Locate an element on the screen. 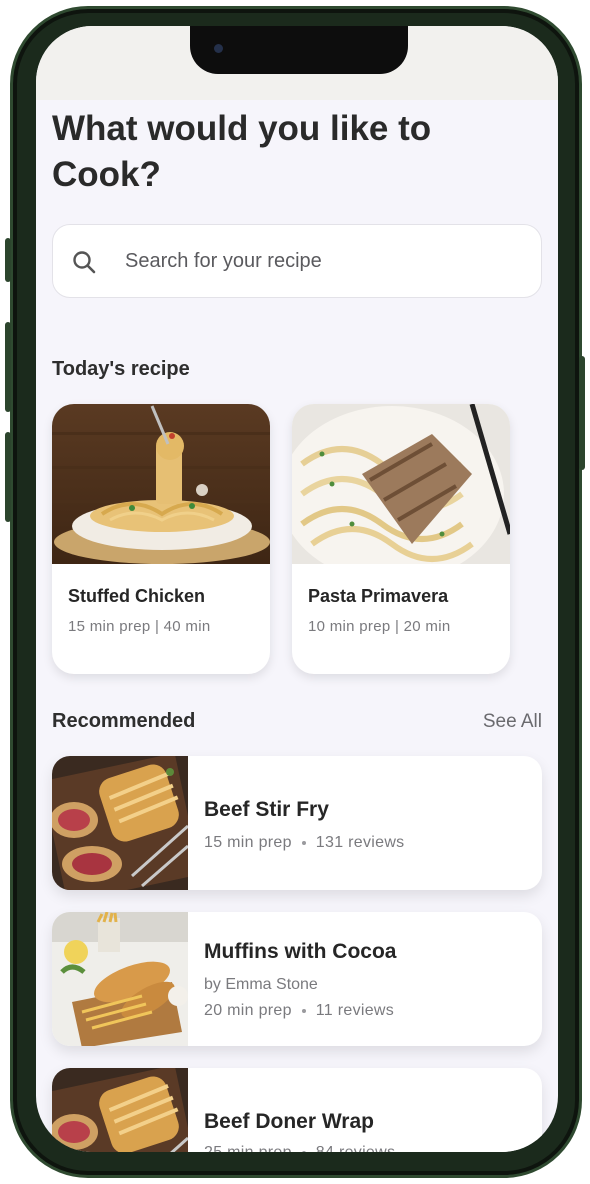 The height and width of the screenshot is (1184, 590). recipe-meta: 20 min prep 11 reviews is located at coordinates (299, 1011).